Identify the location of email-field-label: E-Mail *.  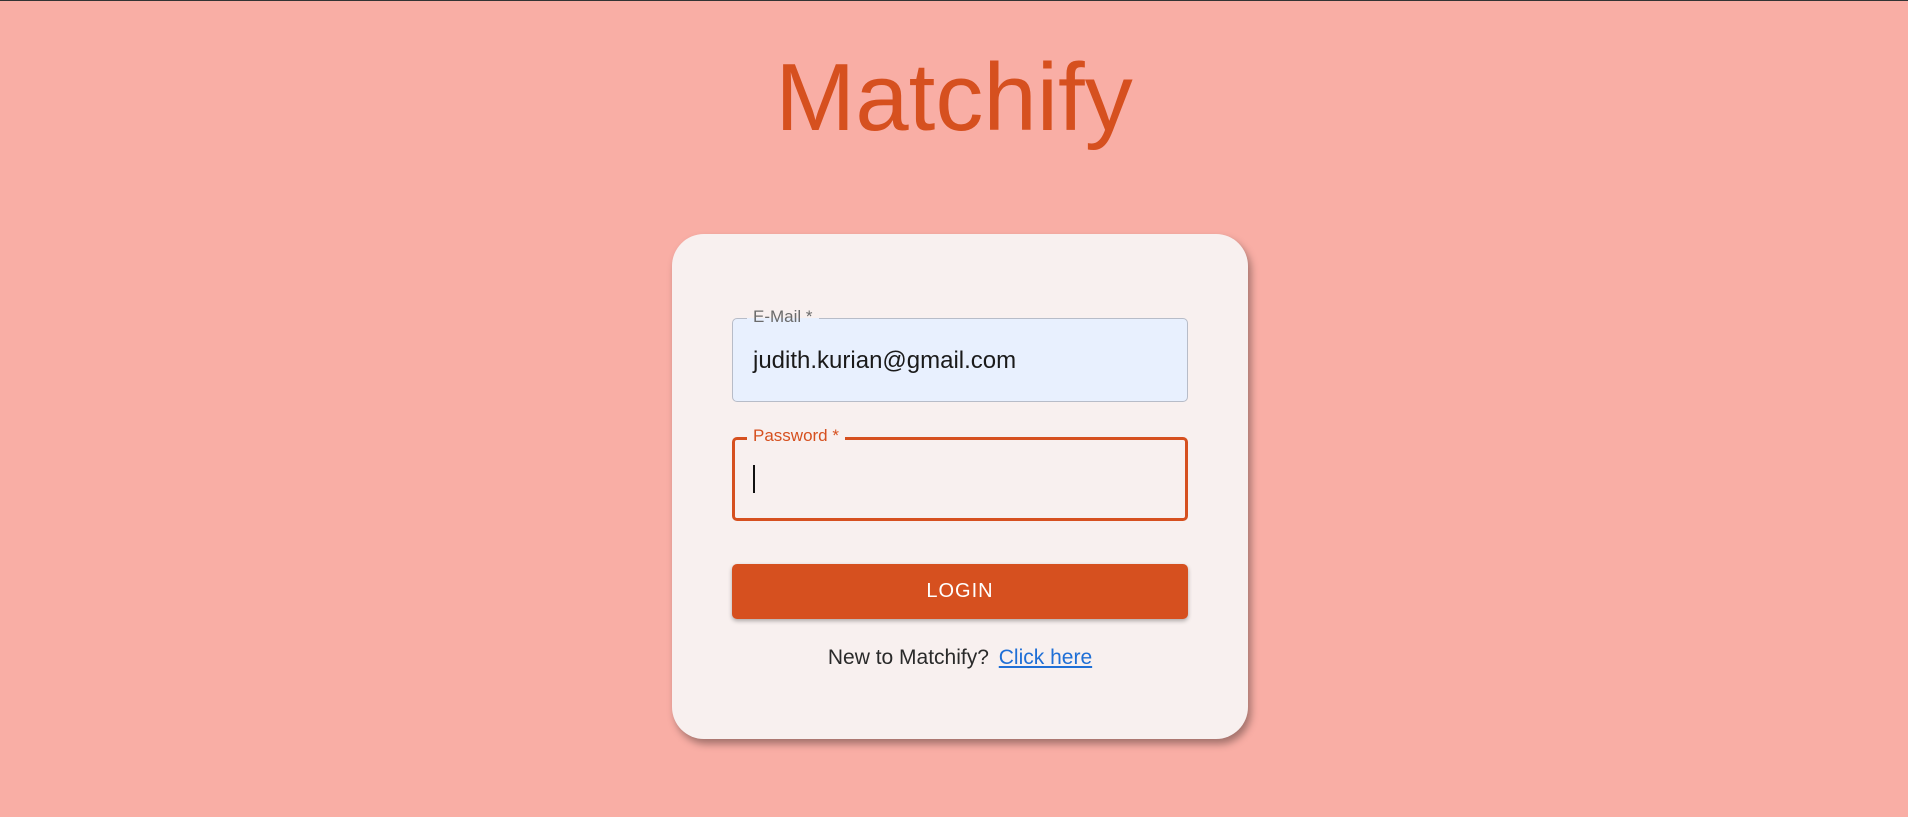
(783, 317).